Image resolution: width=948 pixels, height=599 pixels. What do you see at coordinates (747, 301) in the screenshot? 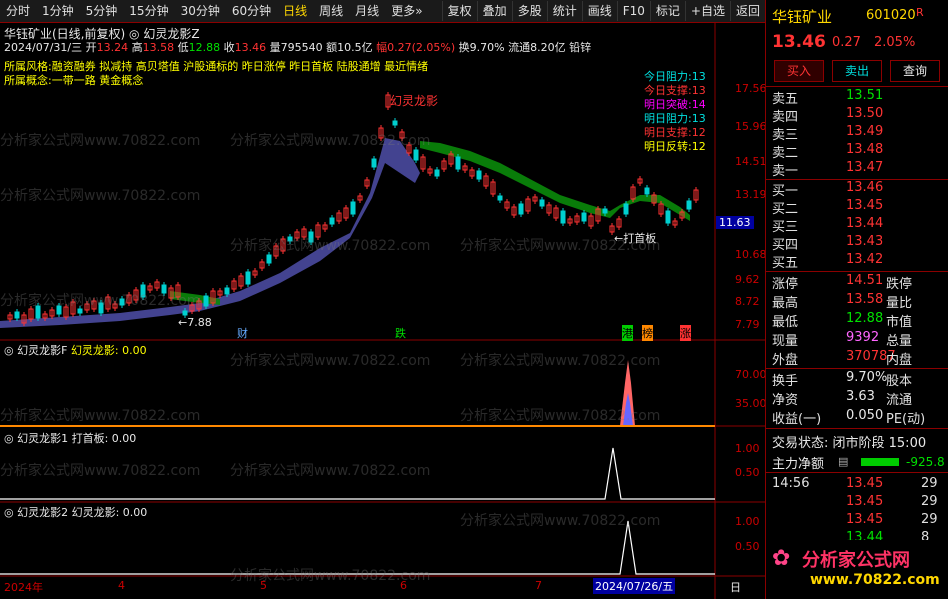
I see `price-axis-label: 8.72` at bounding box center [747, 301].